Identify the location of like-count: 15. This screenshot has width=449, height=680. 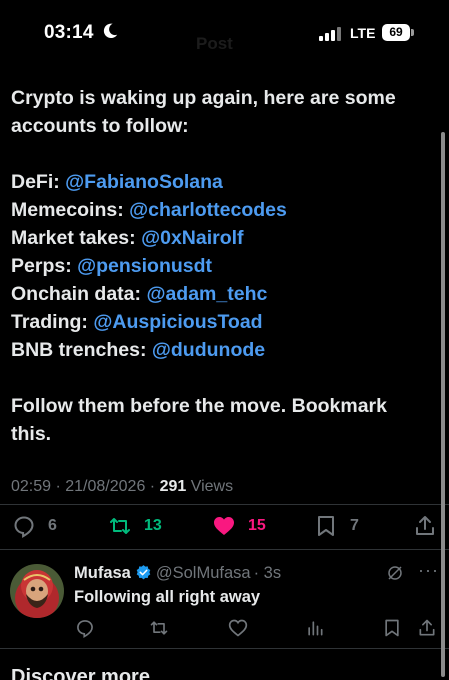
(257, 525).